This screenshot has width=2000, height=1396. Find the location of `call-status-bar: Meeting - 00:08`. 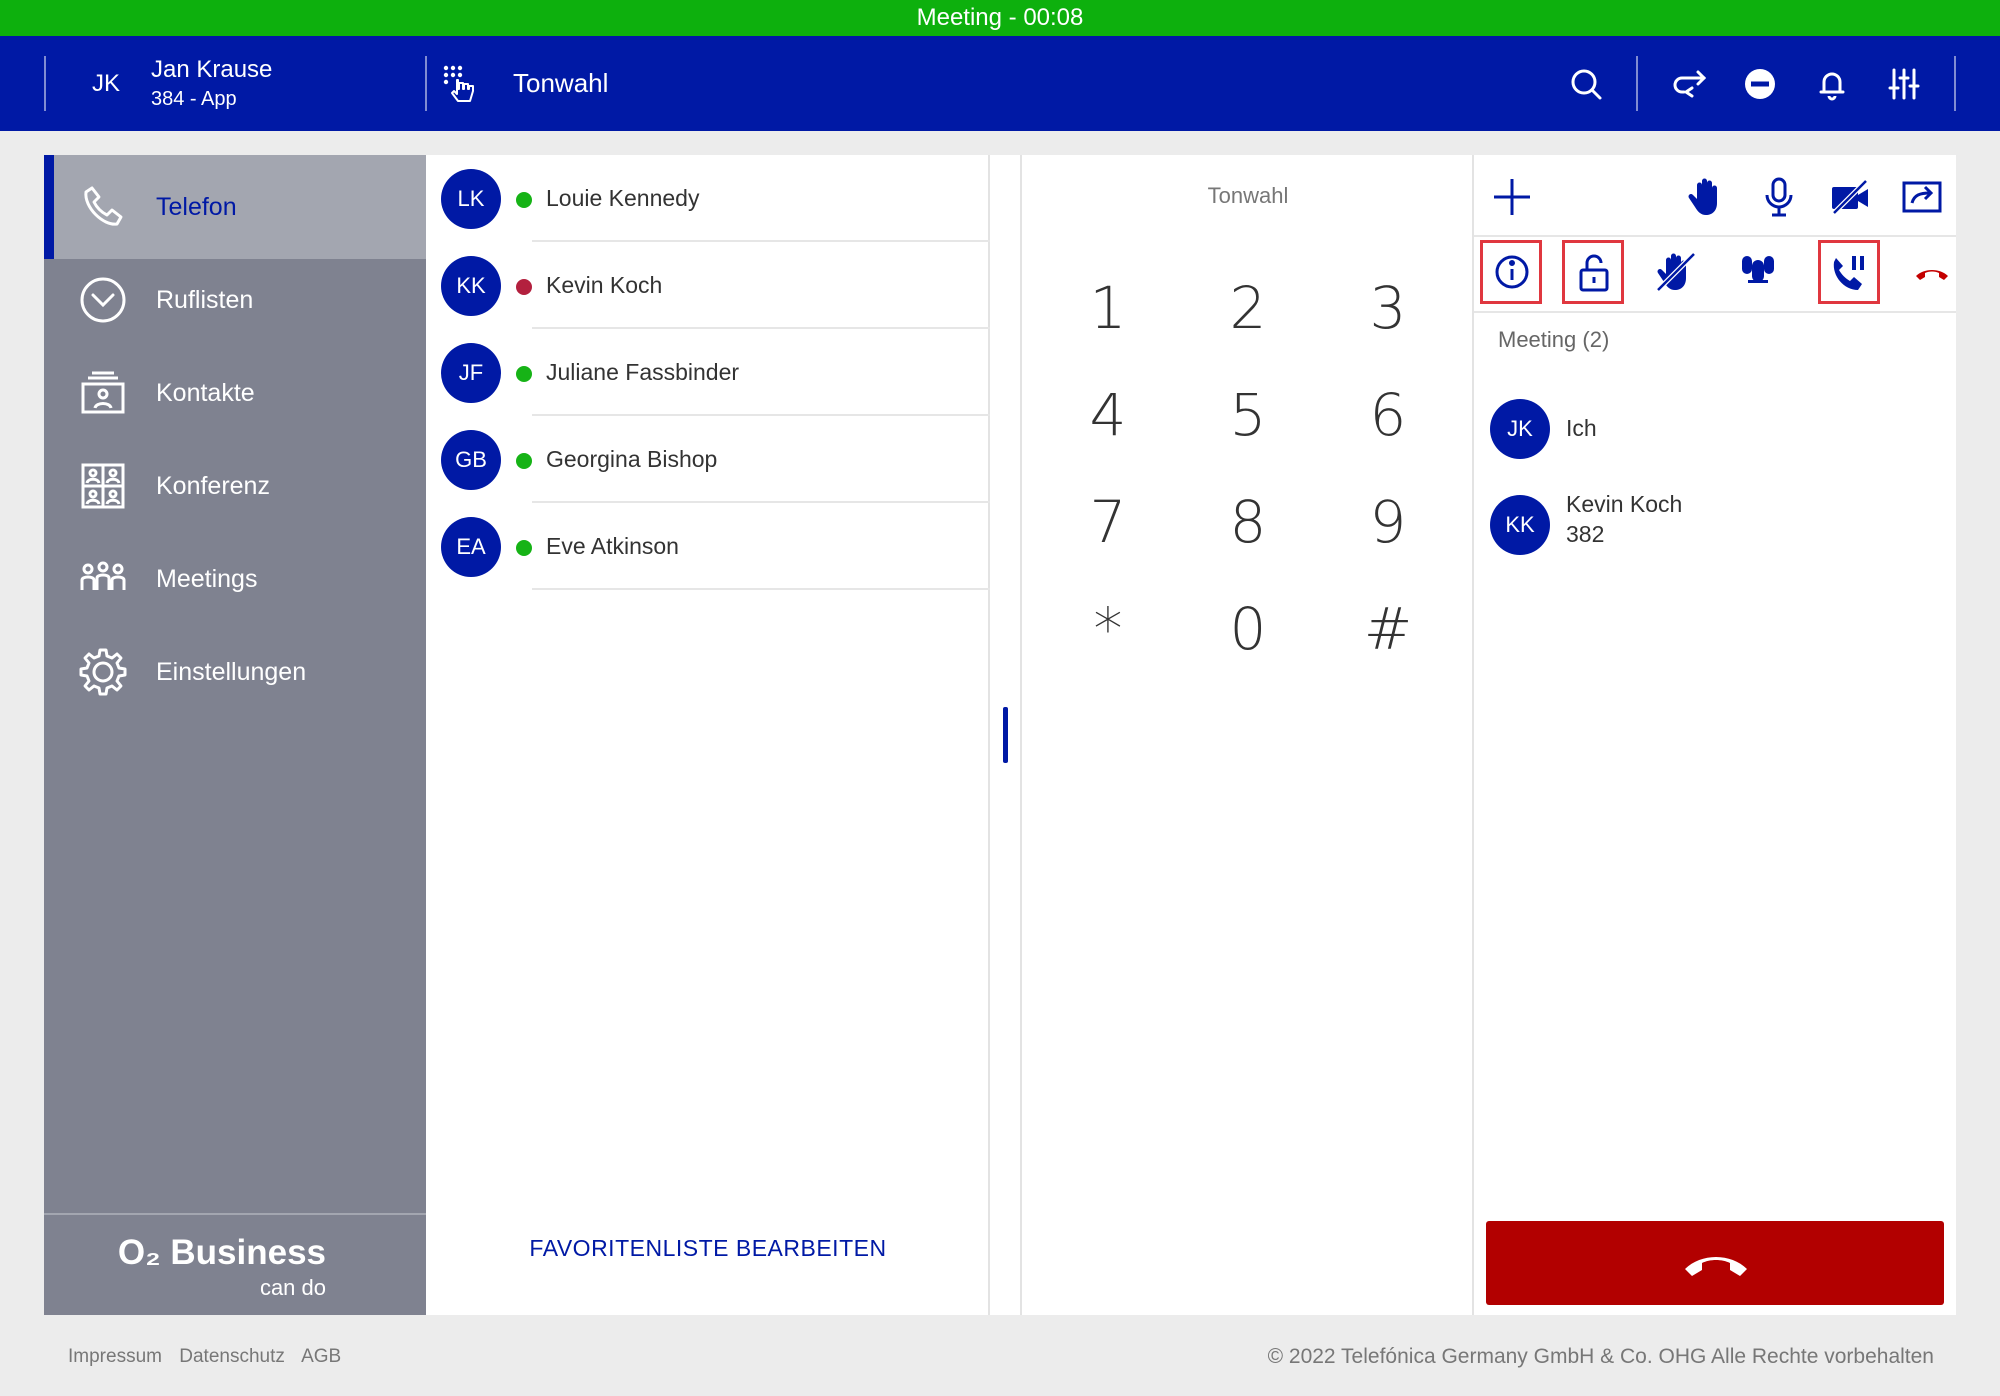

call-status-bar: Meeting - 00:08 is located at coordinates (1000, 18).